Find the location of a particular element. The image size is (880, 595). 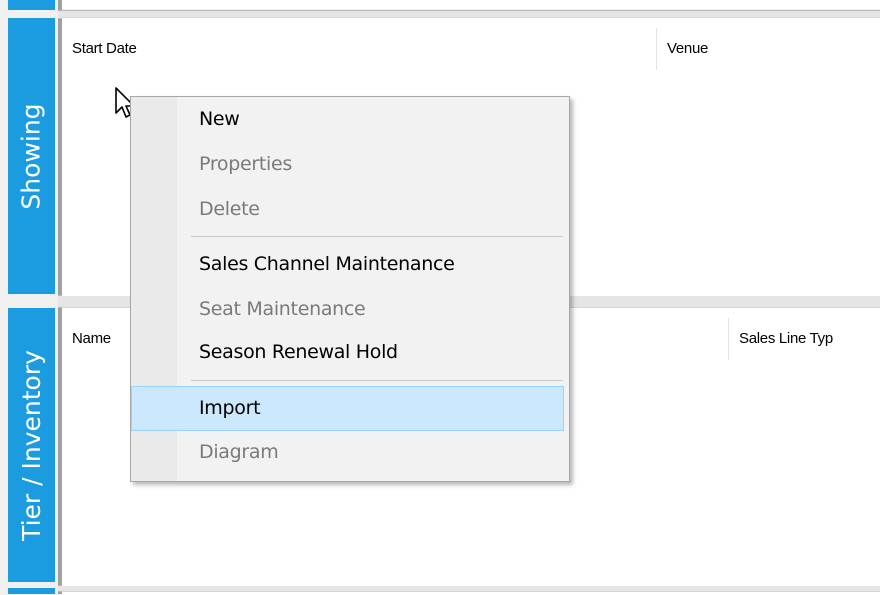

side-tab-top is located at coordinates (31, 5).